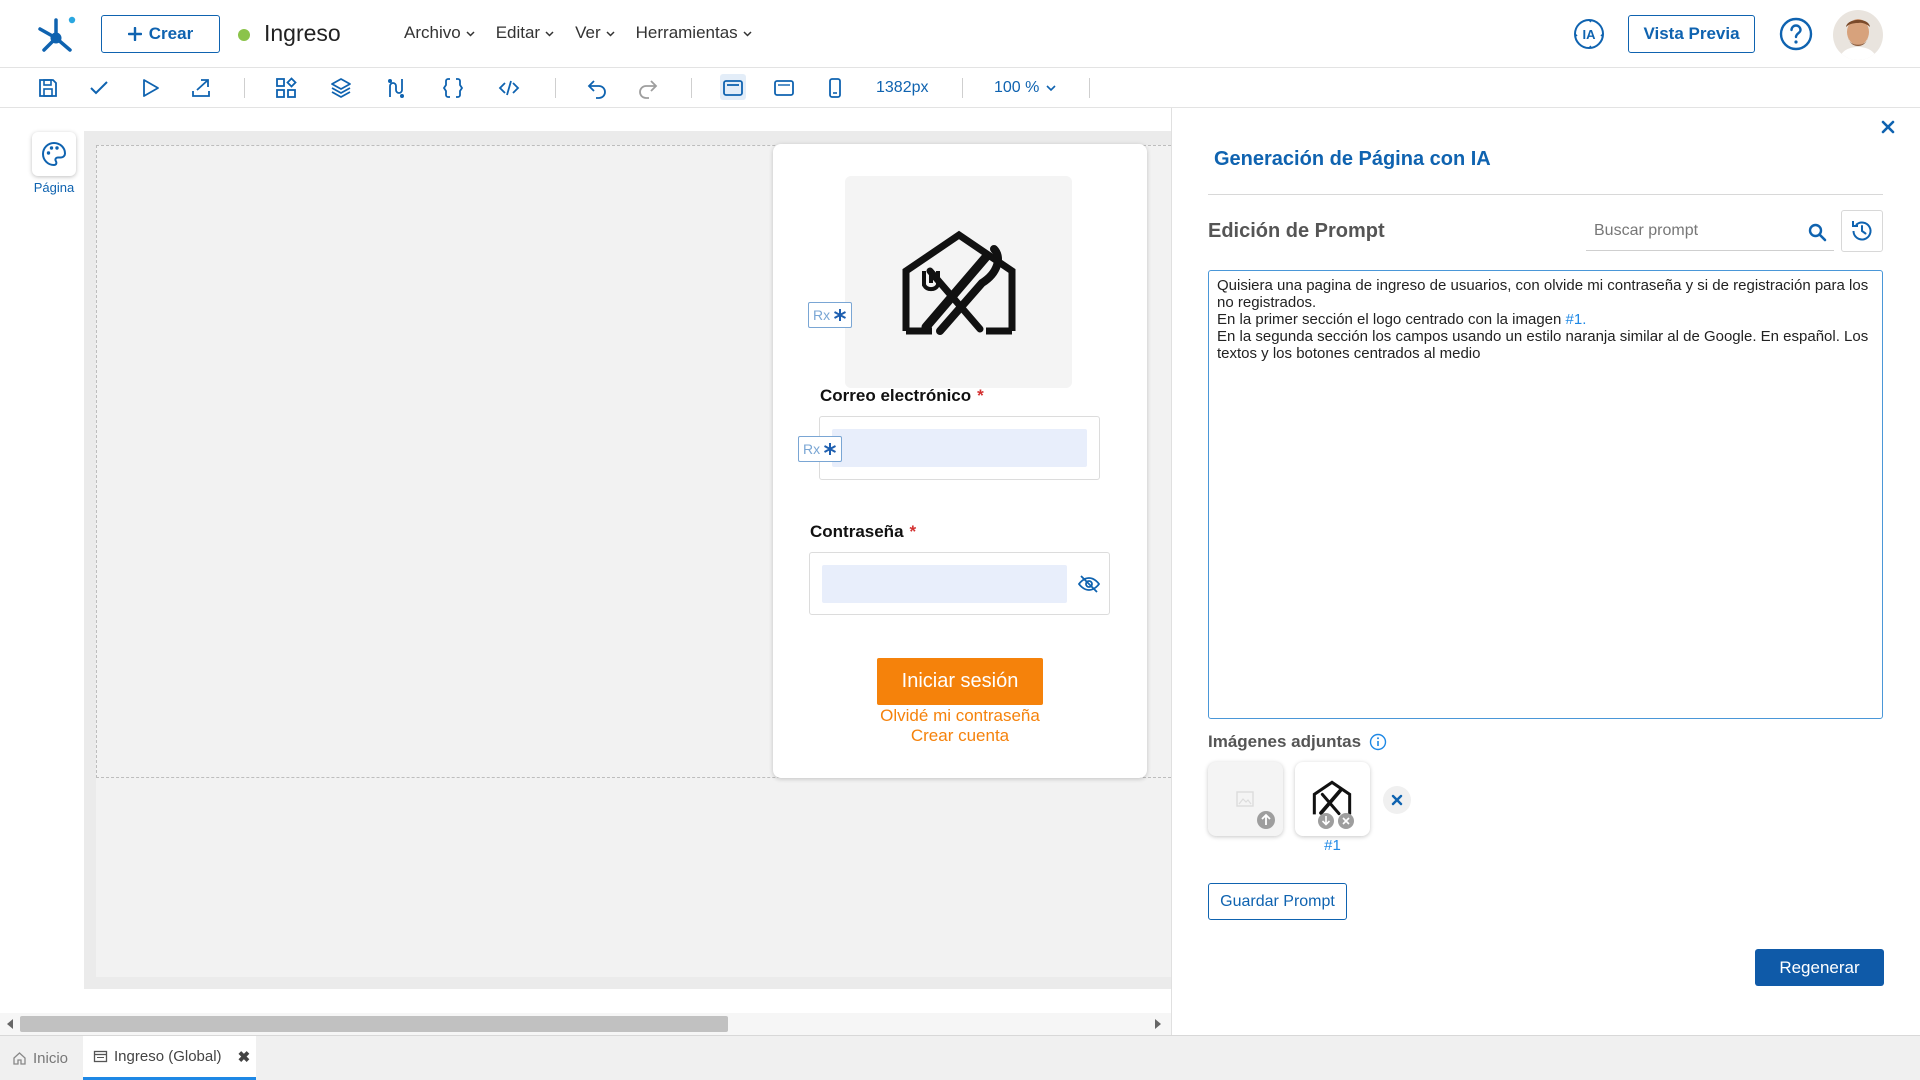 The width and height of the screenshot is (1920, 1080). I want to click on remove-icon, so click(1346, 821).